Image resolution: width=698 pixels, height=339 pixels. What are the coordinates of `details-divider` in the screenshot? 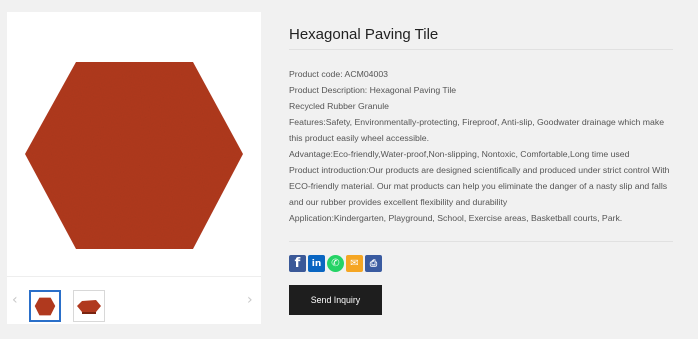 It's located at (481, 241).